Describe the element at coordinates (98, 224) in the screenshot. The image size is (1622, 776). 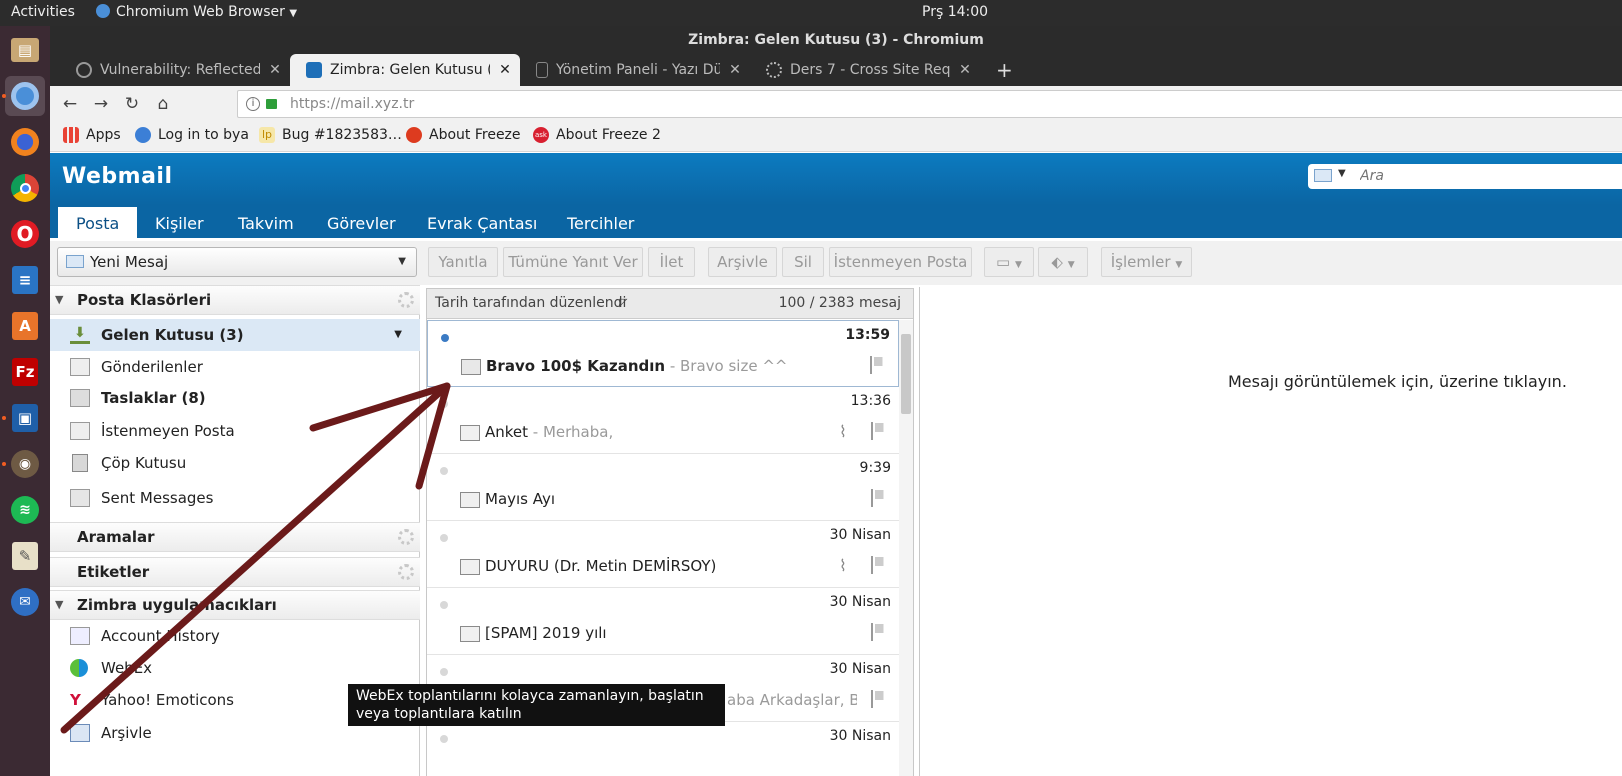
I see `tab-posta: Posta` at that location.